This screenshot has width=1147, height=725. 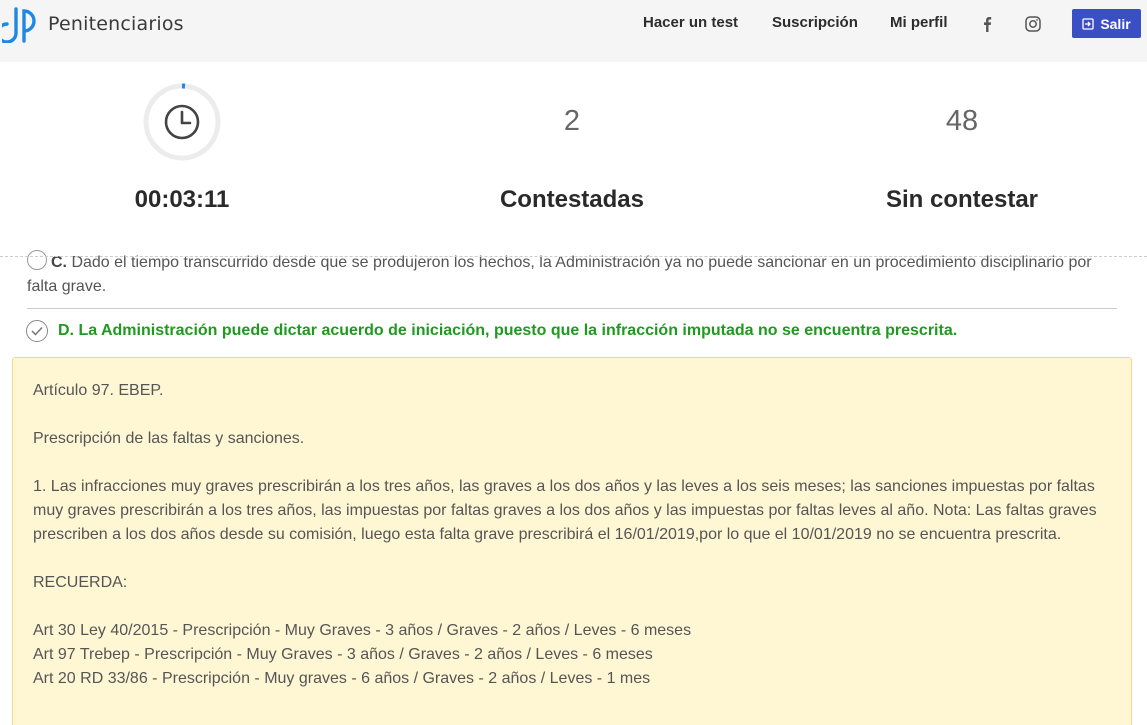 What do you see at coordinates (1033, 24) in the screenshot?
I see `instagram-icon` at bounding box center [1033, 24].